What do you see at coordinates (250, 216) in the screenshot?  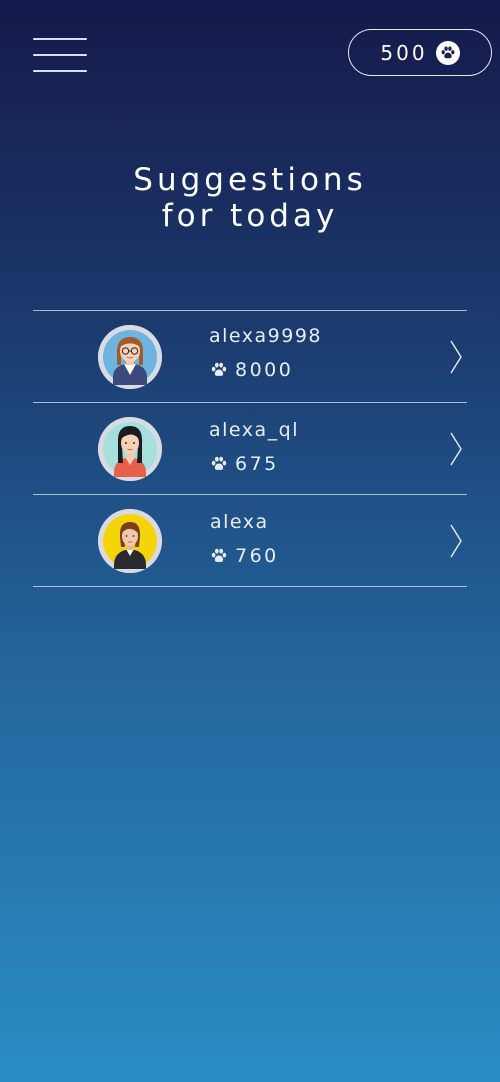 I see `page-title: for today` at bounding box center [250, 216].